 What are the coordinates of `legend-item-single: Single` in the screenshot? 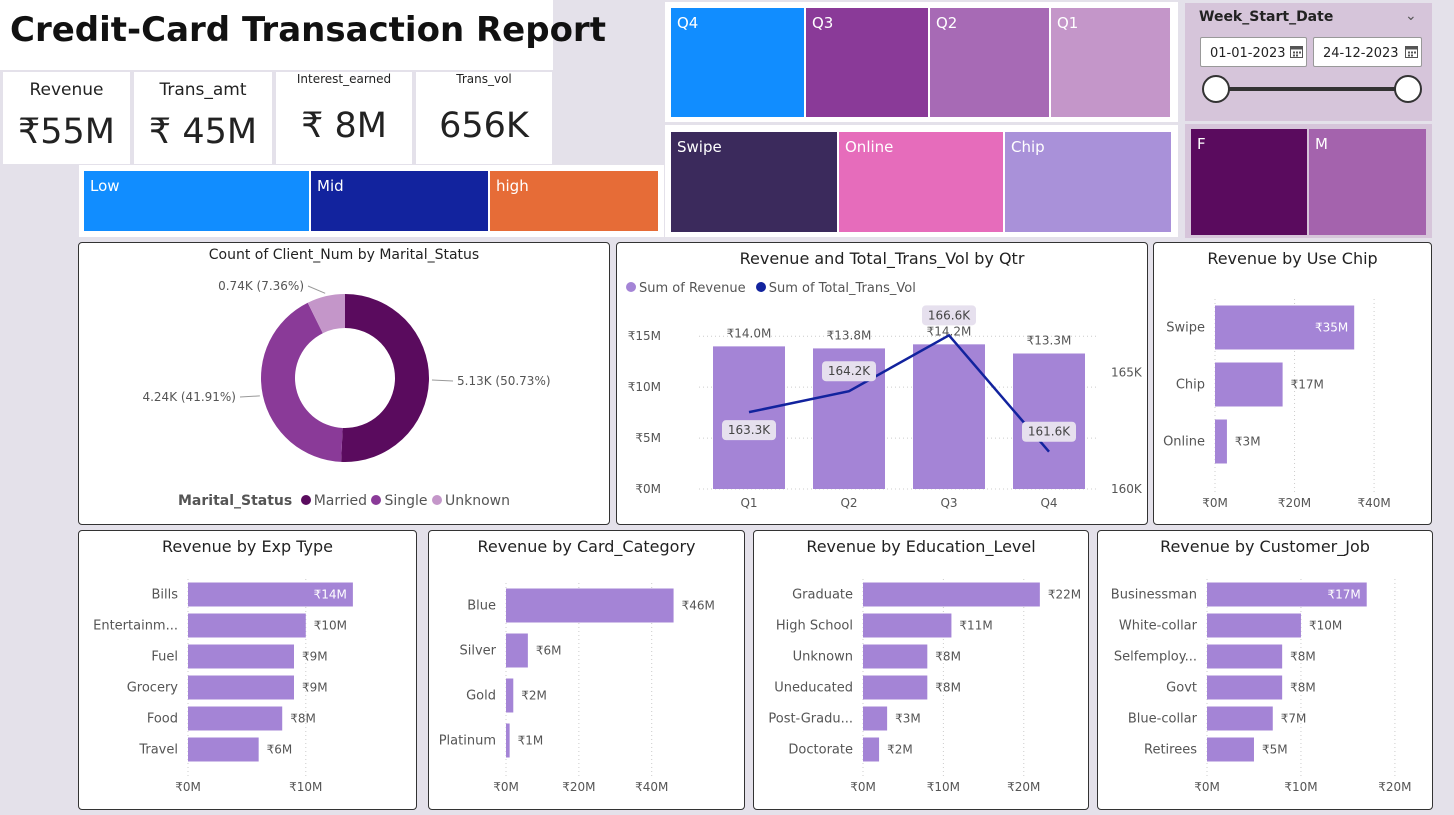 It's located at (399, 501).